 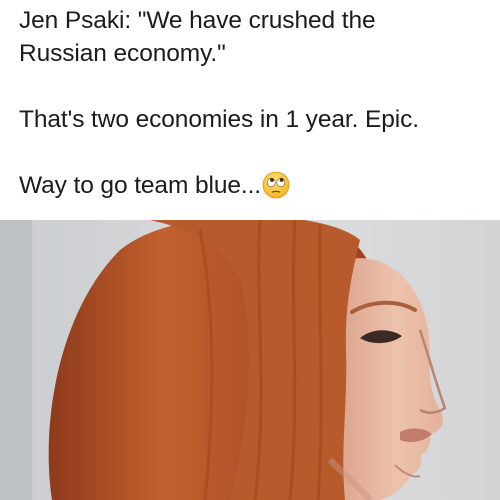 What do you see at coordinates (276, 185) in the screenshot?
I see `face-with-rolling-eyes-icon` at bounding box center [276, 185].